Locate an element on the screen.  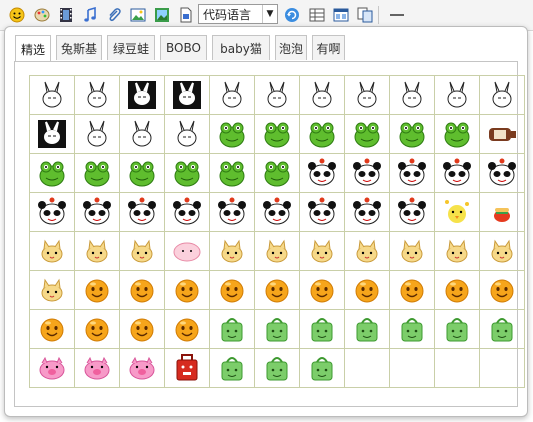
emoticon-red-bag is located at coordinates (187, 368).